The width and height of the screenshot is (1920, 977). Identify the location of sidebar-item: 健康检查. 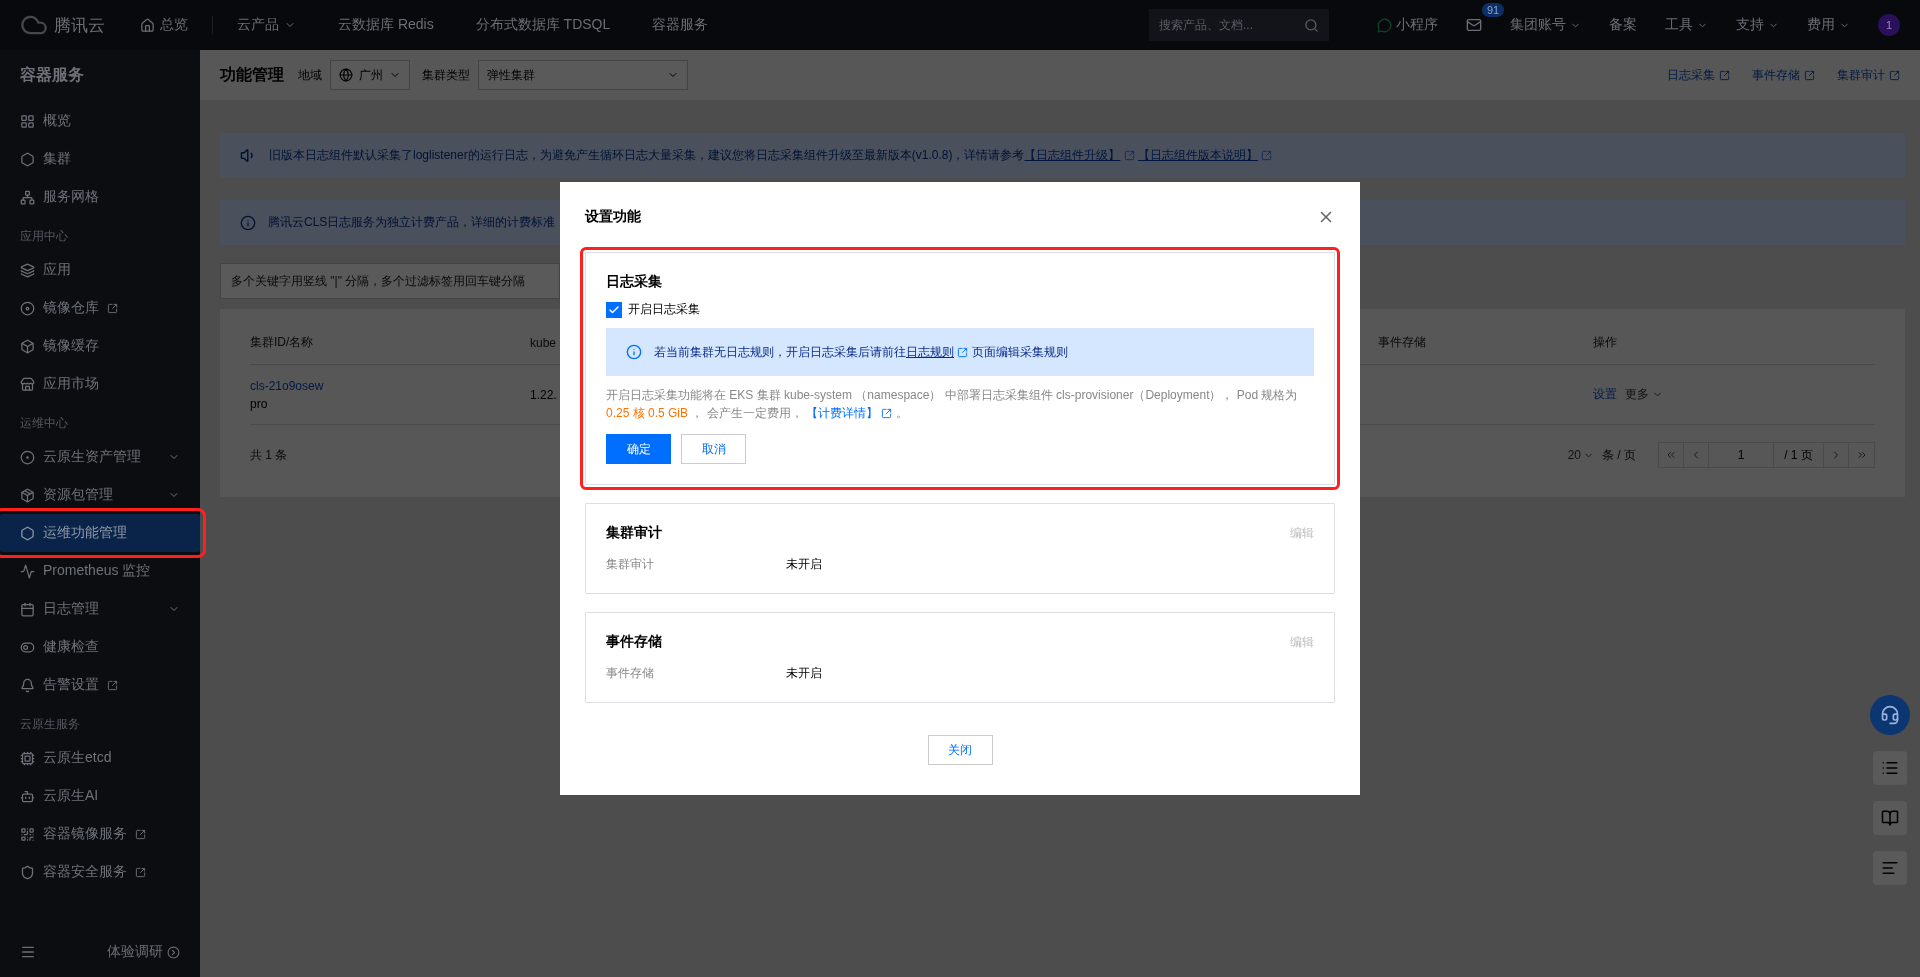
(100, 647).